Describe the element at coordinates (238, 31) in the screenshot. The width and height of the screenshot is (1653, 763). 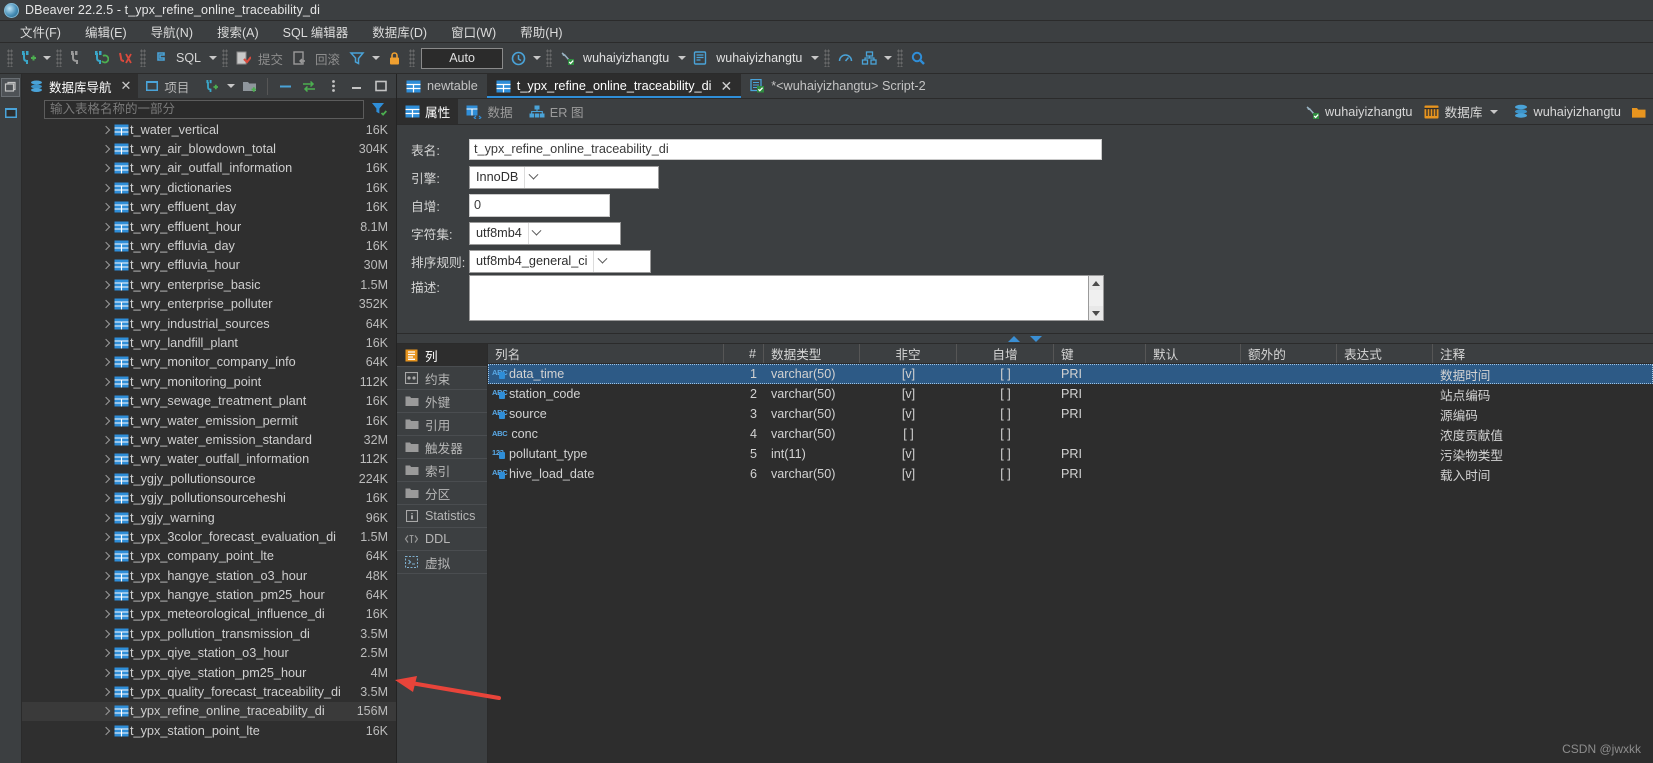
I see `menu-search: 搜索(A)` at that location.